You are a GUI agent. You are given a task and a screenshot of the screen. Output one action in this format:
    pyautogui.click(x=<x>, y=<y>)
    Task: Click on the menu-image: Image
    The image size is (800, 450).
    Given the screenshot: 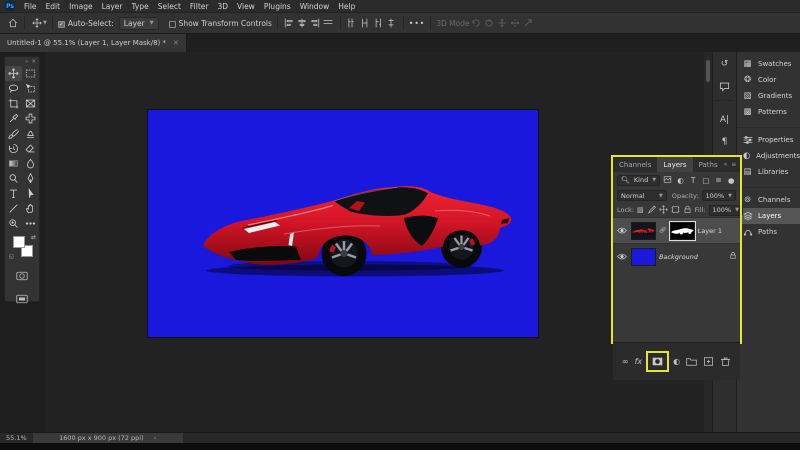 What is the action you would take?
    pyautogui.click(x=81, y=6)
    